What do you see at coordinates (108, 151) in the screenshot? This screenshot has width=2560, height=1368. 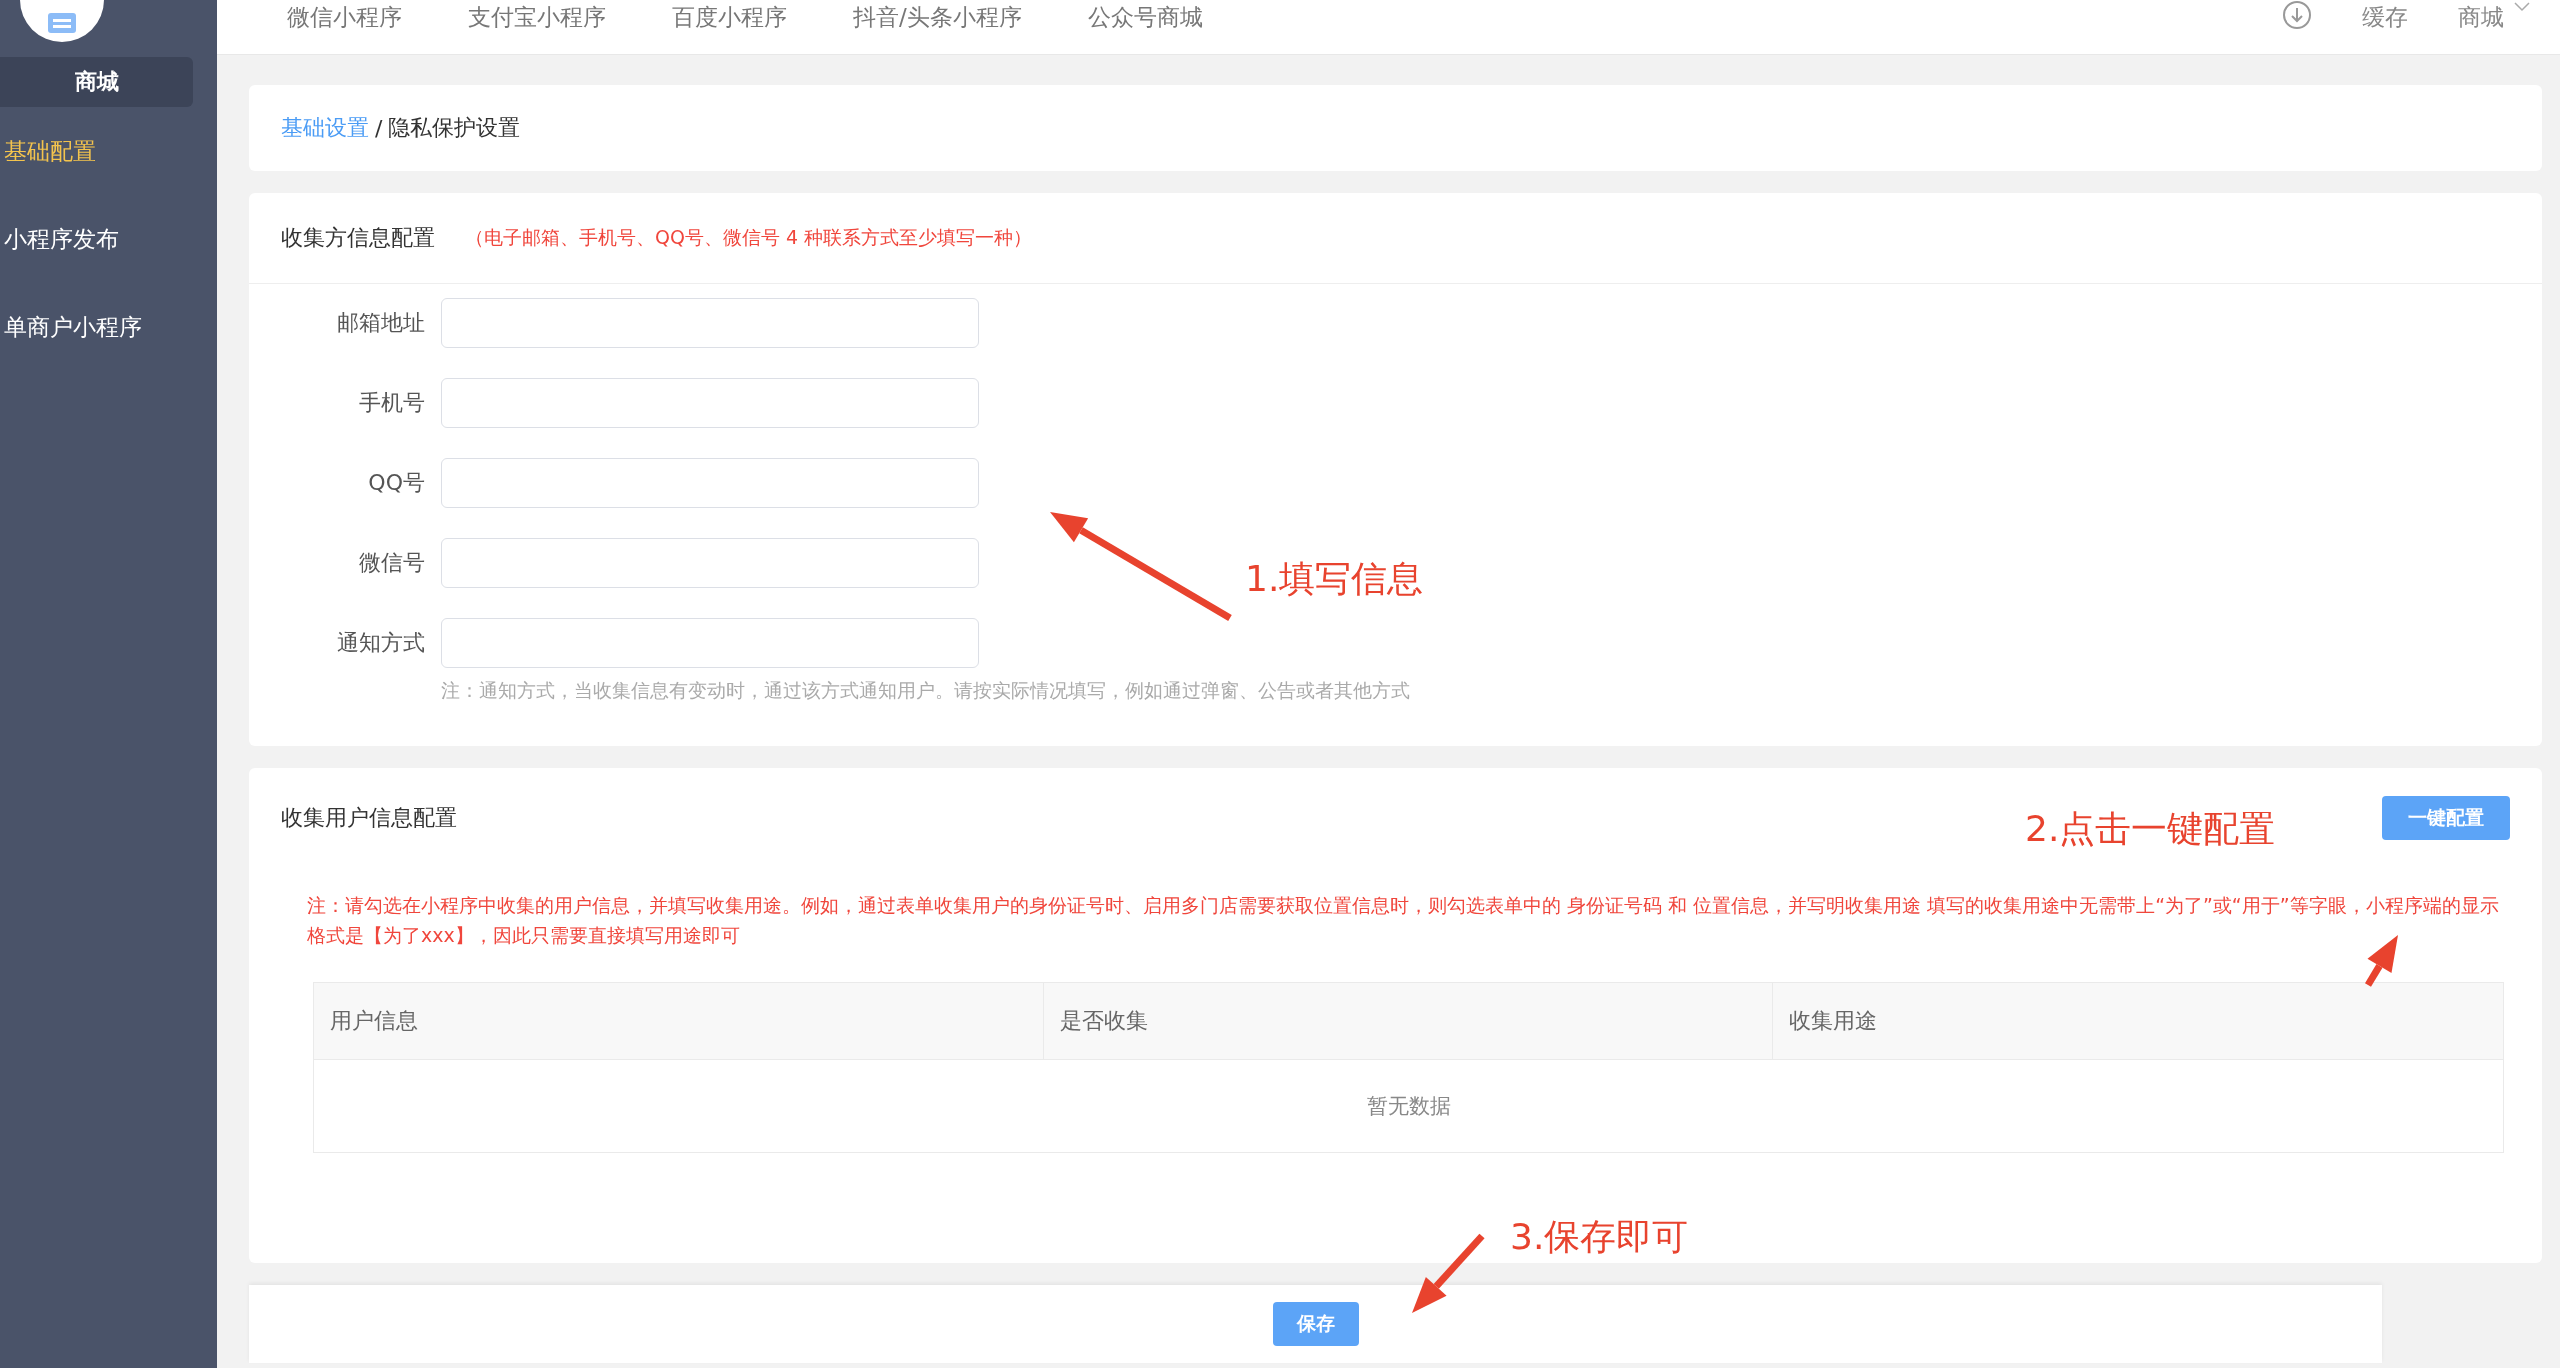 I see `sidebar-item: 基础配置` at bounding box center [108, 151].